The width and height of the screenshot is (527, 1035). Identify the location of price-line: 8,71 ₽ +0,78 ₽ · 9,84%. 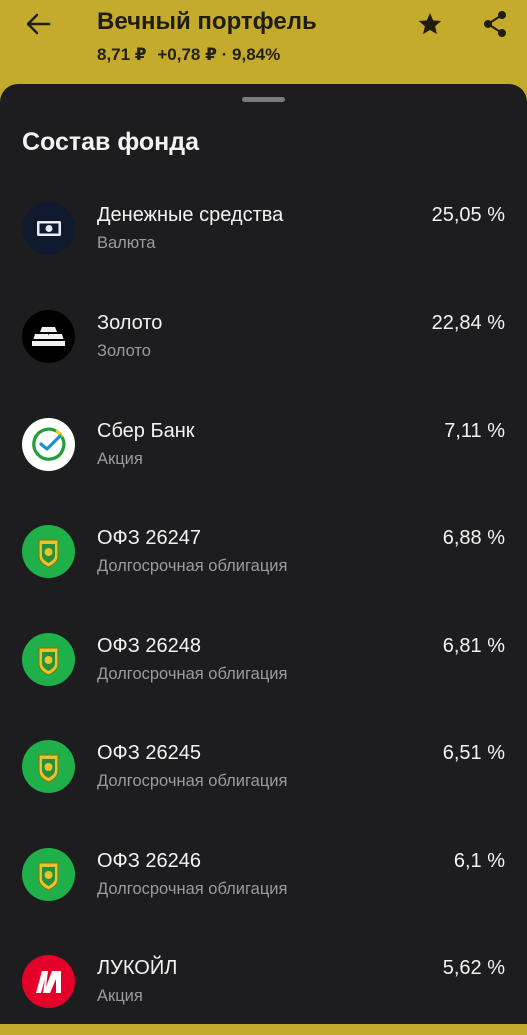
(191, 55).